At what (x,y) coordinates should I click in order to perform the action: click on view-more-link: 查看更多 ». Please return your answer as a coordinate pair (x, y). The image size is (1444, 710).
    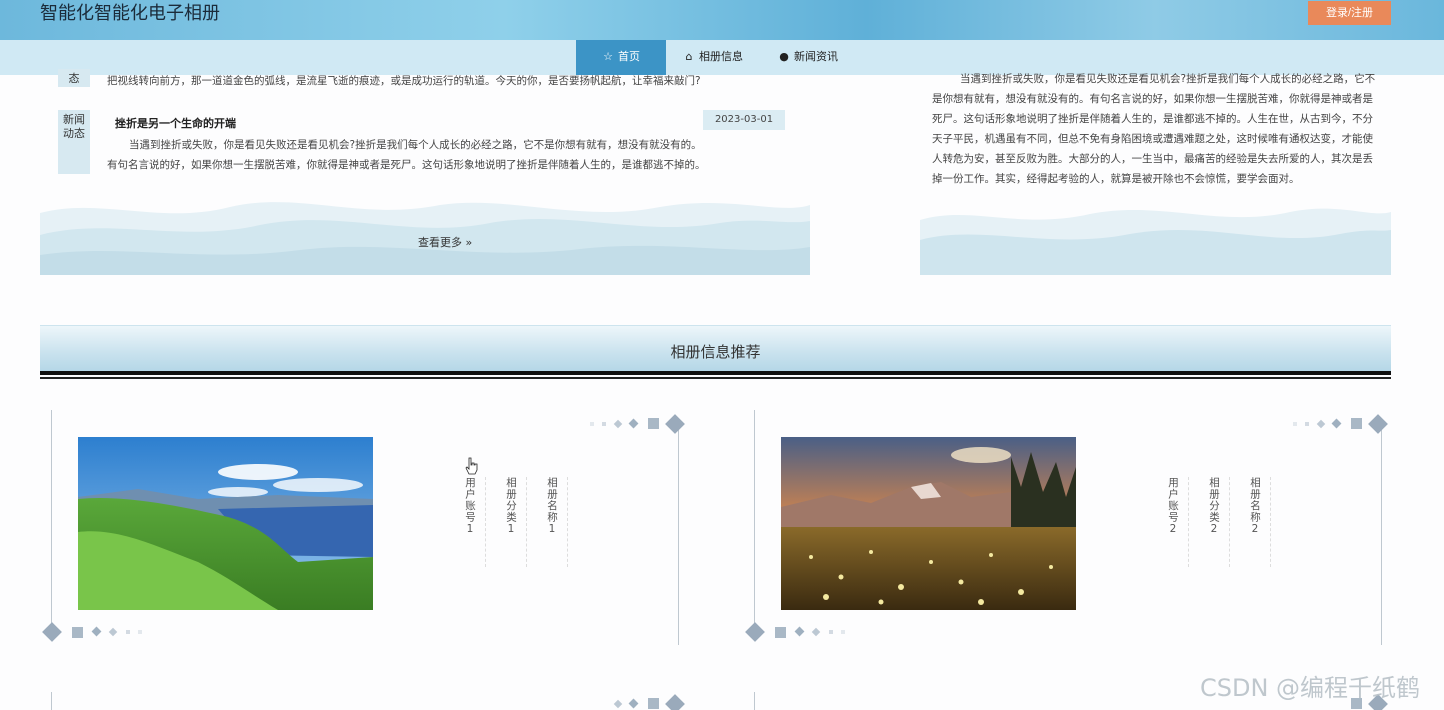
    Looking at the image, I should click on (445, 242).